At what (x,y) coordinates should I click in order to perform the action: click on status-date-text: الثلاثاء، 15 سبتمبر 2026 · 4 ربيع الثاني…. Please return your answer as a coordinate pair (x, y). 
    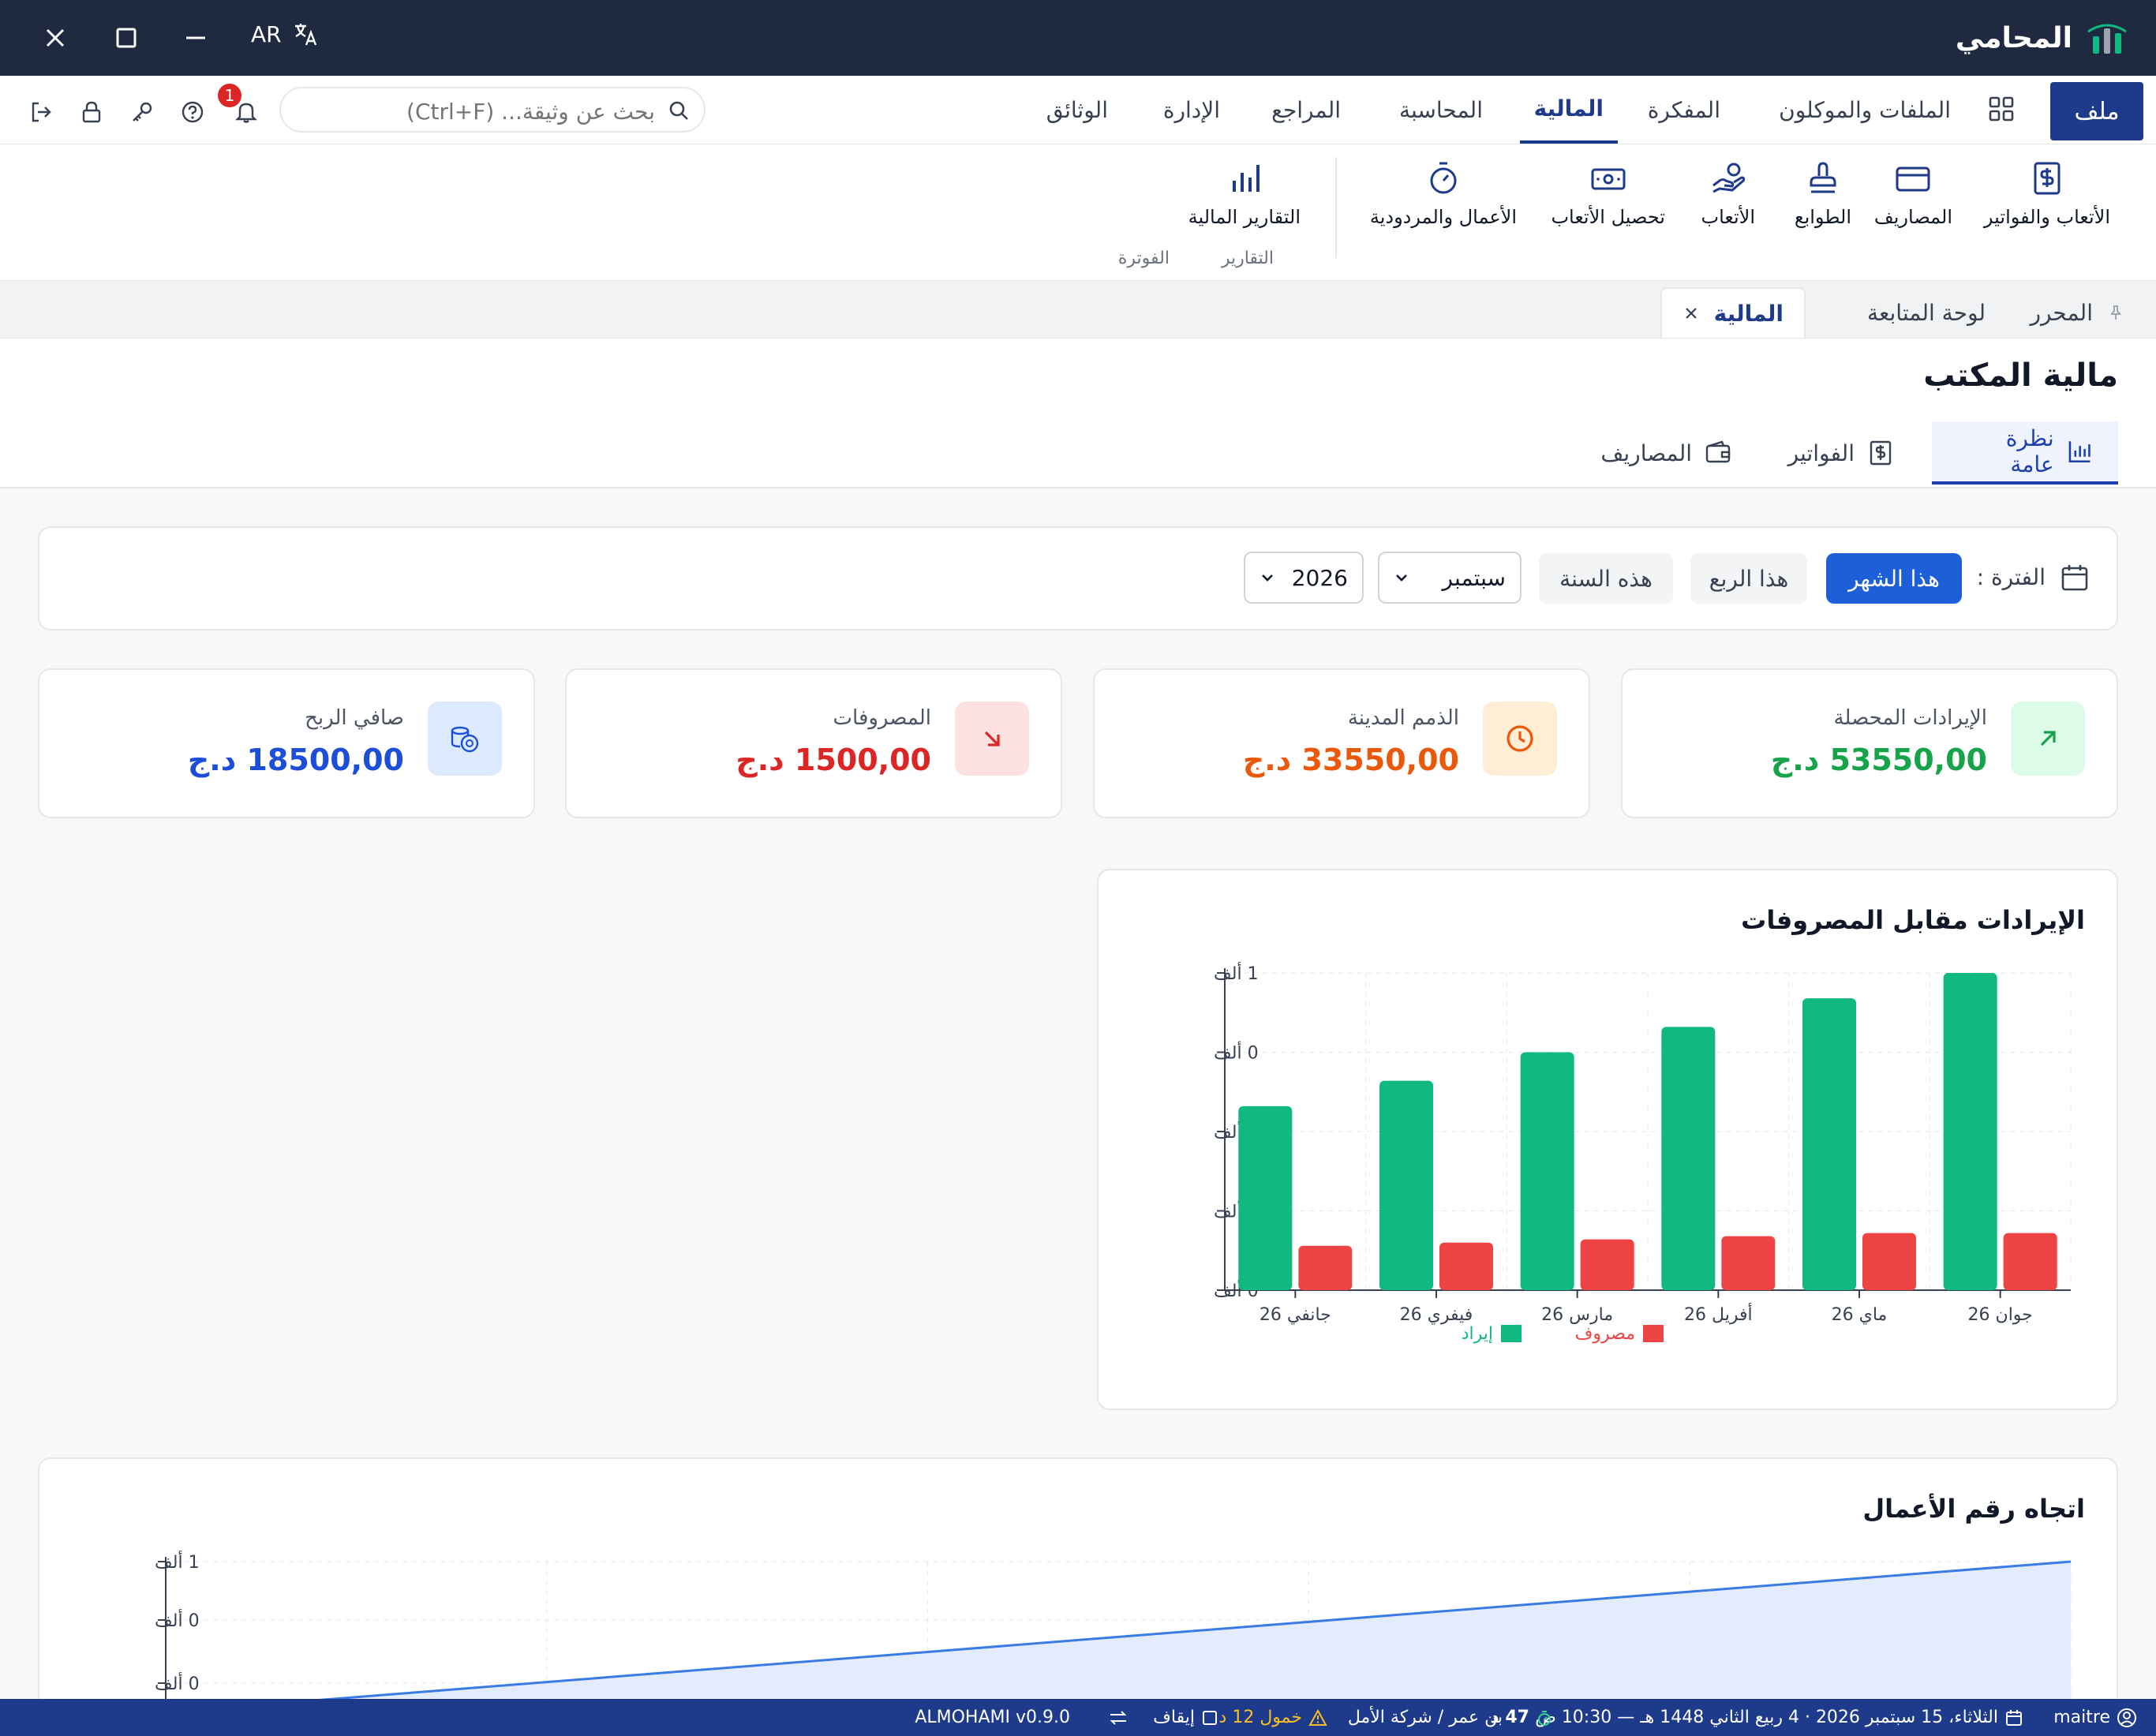
    Looking at the image, I should click on (1766, 1717).